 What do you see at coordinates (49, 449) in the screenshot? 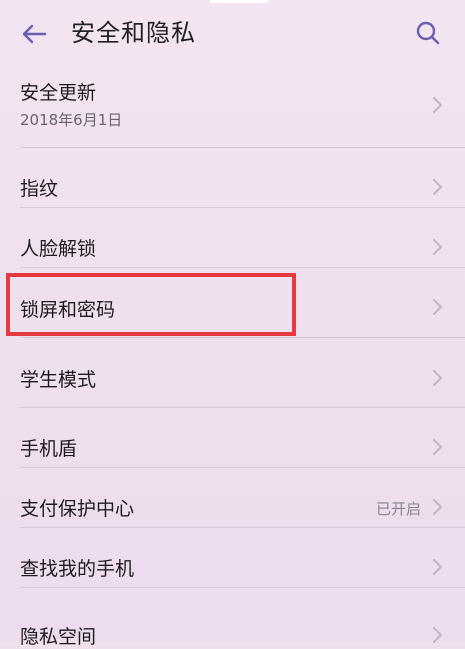
I see `list-item-label: 手机盾` at bounding box center [49, 449].